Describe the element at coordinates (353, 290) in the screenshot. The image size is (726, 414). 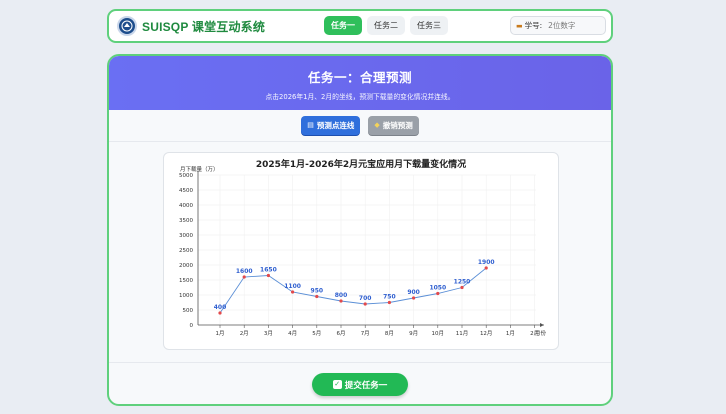
I see `series-line` at that location.